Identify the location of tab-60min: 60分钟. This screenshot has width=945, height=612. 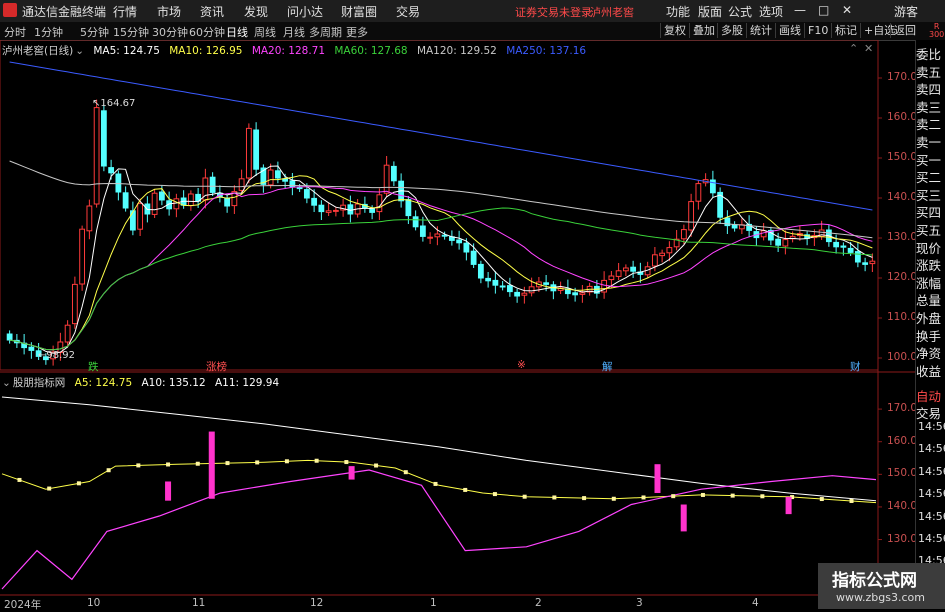
(207, 32).